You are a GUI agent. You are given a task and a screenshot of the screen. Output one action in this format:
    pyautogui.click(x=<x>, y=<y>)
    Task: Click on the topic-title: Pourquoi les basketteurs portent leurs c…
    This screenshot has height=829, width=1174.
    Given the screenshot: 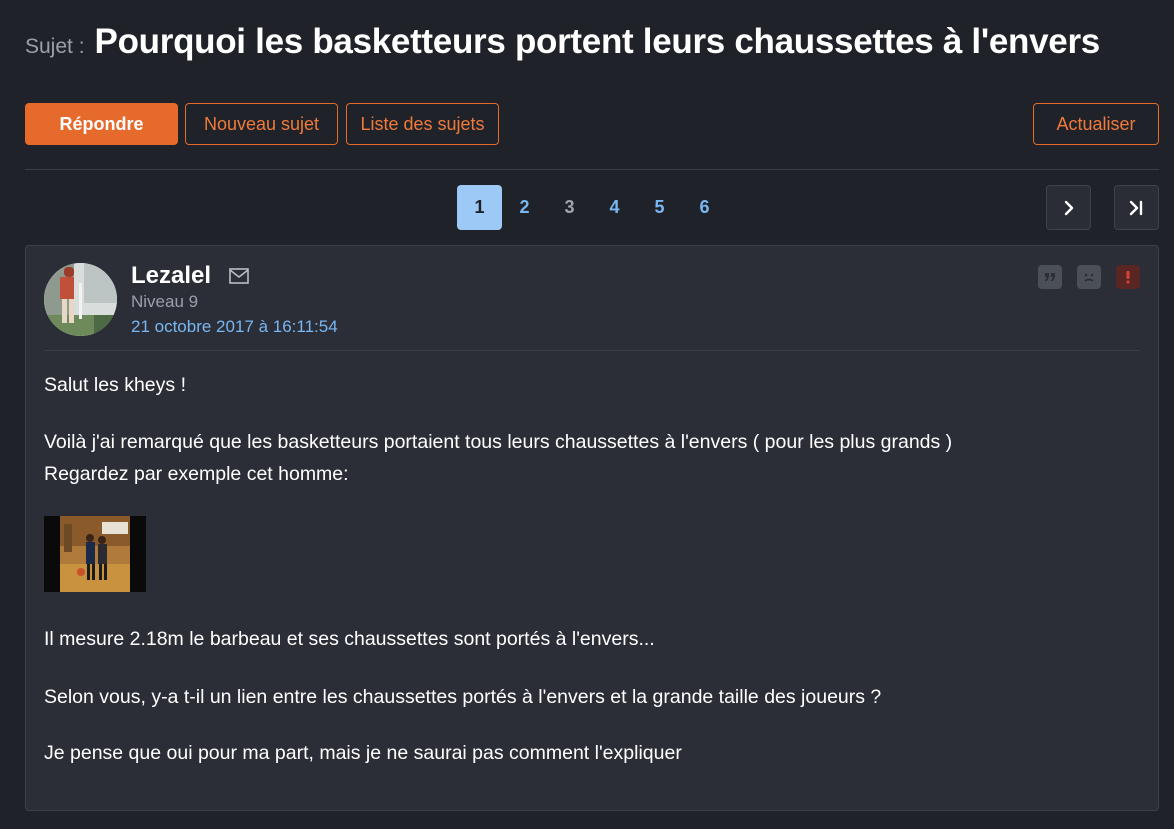 What is the action you would take?
    pyautogui.click(x=597, y=41)
    